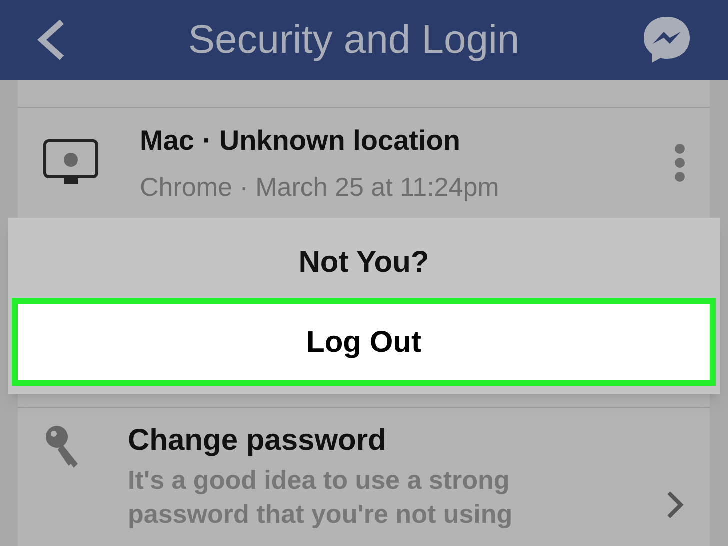 The image size is (728, 546). I want to click on chevron-icon, so click(675, 505).